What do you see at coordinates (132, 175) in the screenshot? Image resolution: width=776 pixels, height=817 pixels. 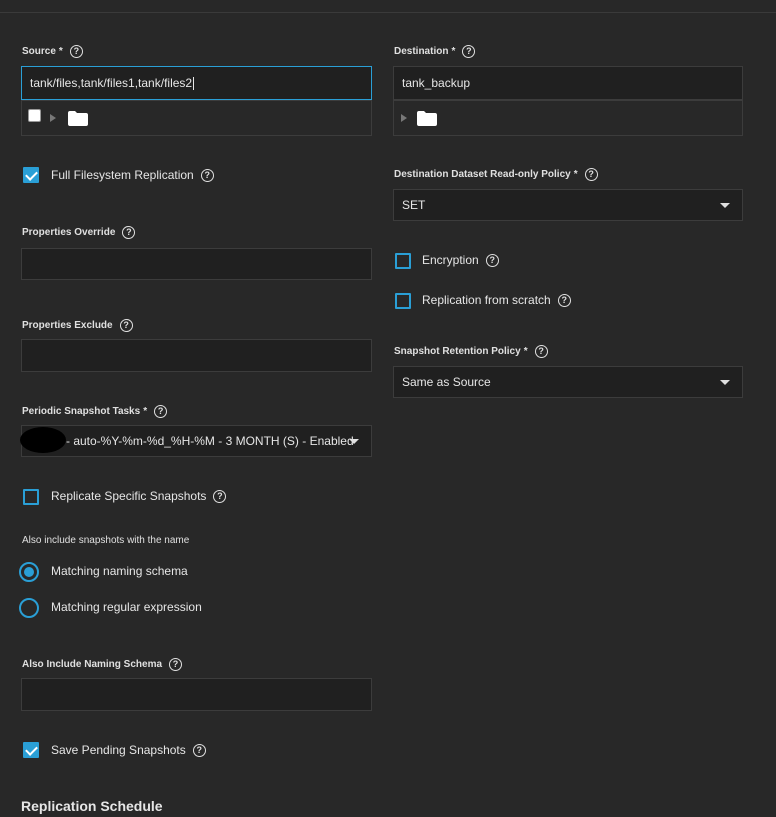 I see `full-filesystem-replication-label: Full Filesystem Replication ?` at bounding box center [132, 175].